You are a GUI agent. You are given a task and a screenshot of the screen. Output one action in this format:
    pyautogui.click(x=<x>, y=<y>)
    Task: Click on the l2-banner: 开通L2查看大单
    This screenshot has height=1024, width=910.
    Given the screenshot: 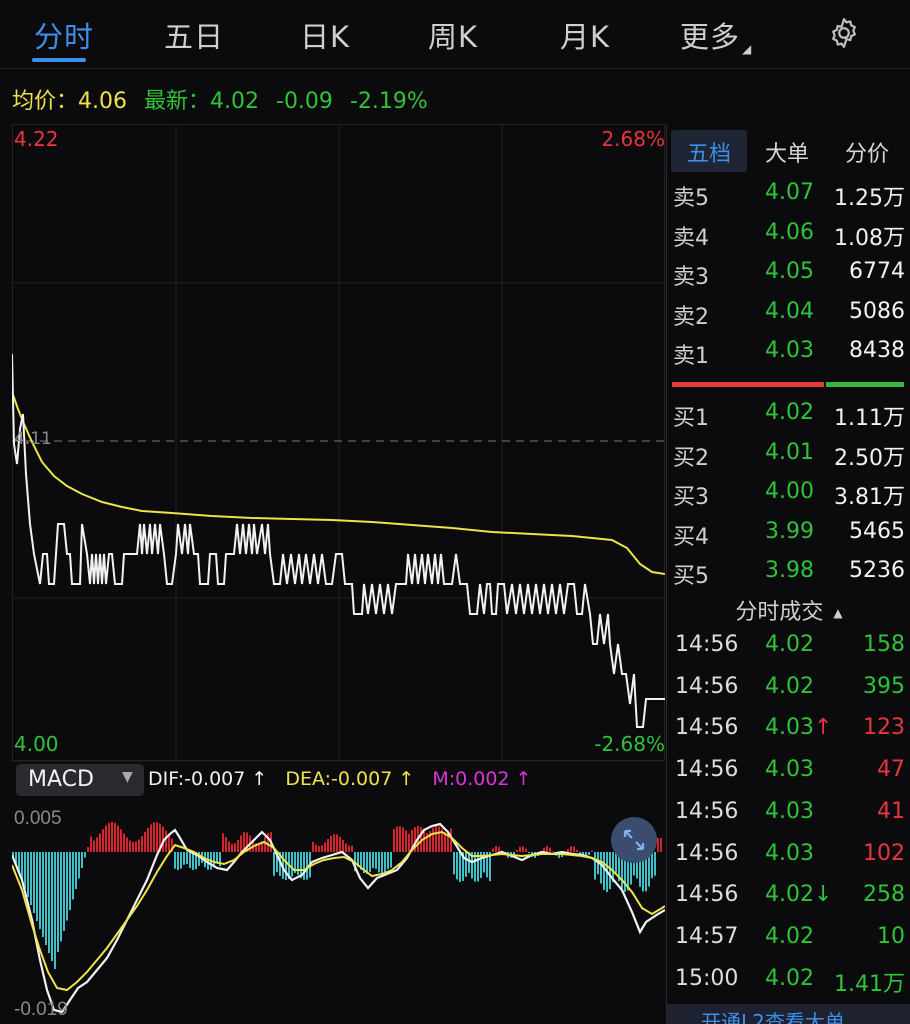 What is the action you would take?
    pyautogui.click(x=788, y=1014)
    